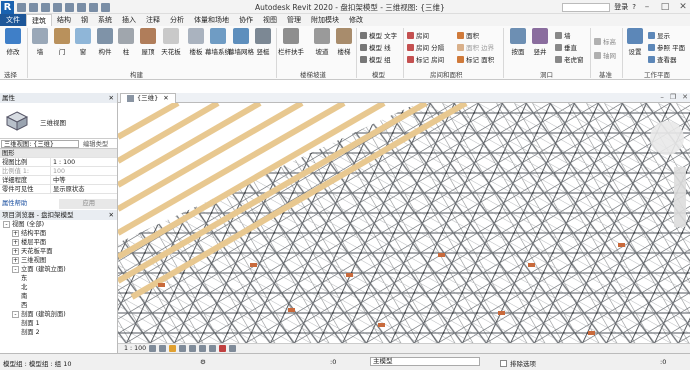 Image resolution: width=690 pixels, height=370 pixels. I want to click on tab-analyze: 分析, so click(177, 20).